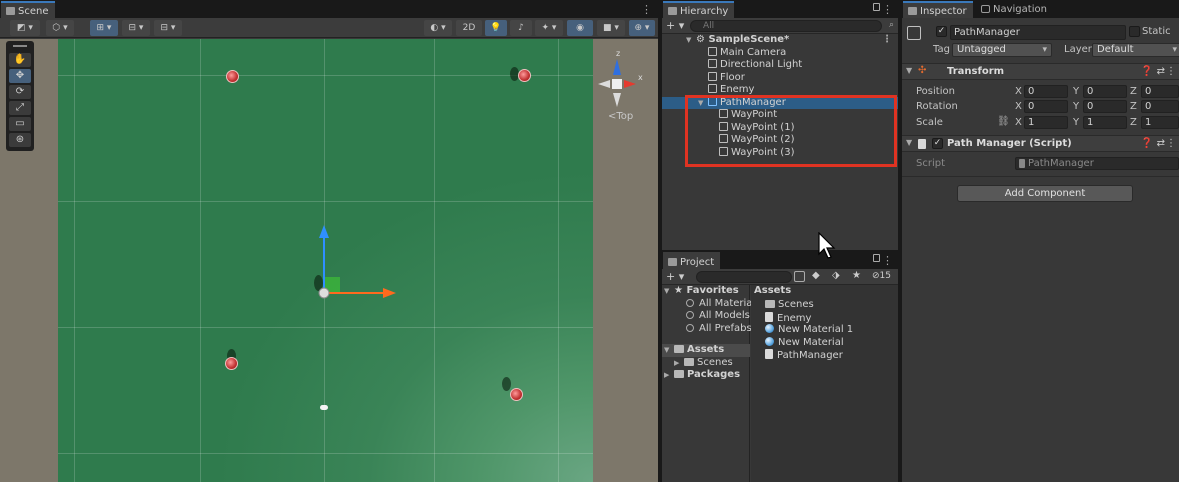 The width and height of the screenshot is (1179, 482). Describe the element at coordinates (780, 65) in the screenshot. I see `hierarchy-item-directional-light: Directional Light` at that location.